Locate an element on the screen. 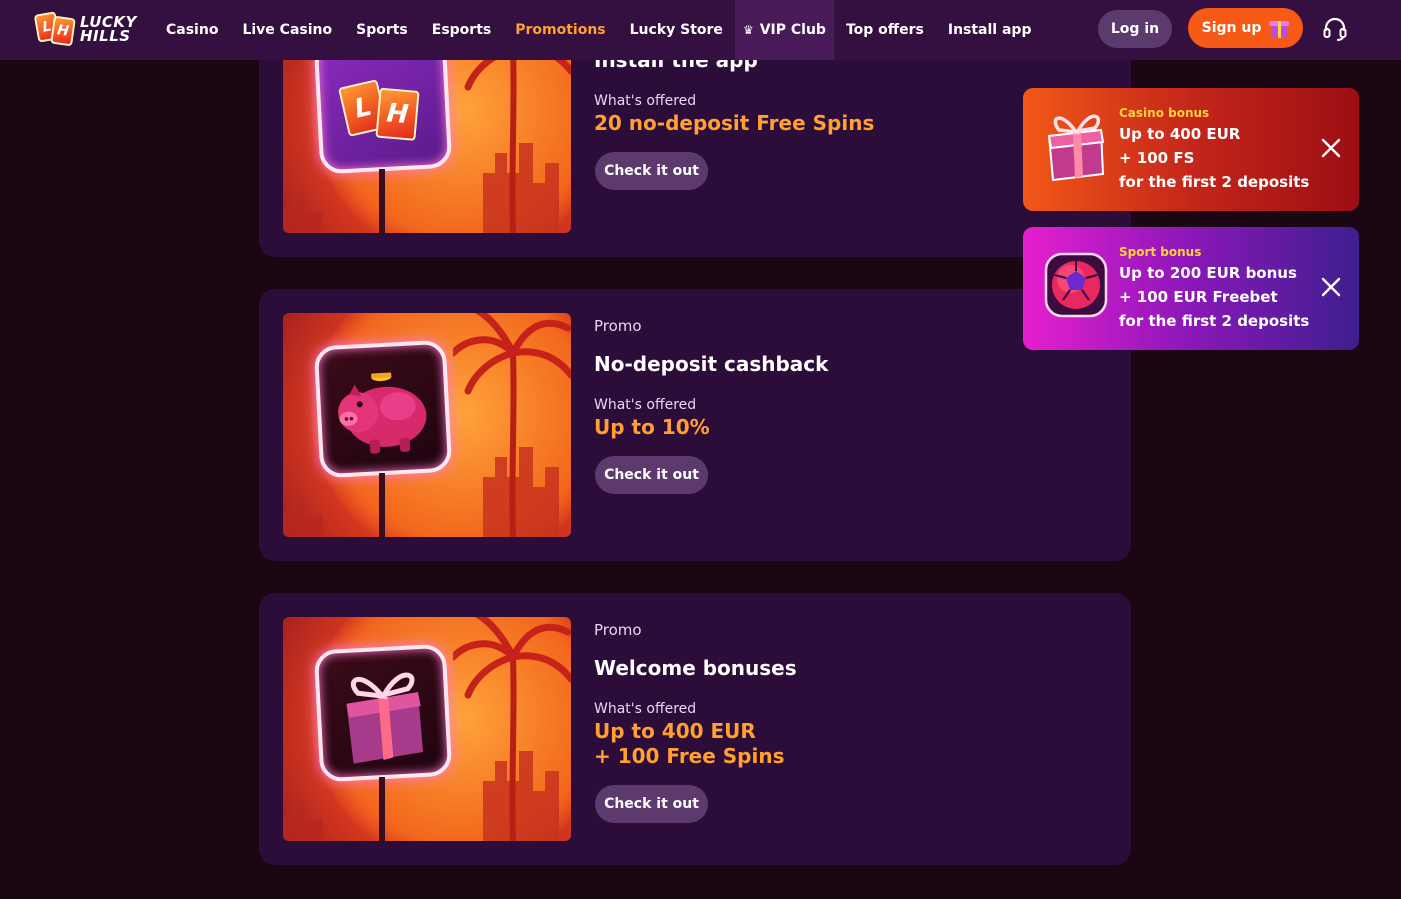 Image resolution: width=1401 pixels, height=899 pixels. lucky-hills-logo: L H LUCKY HILLS is located at coordinates (85, 29).